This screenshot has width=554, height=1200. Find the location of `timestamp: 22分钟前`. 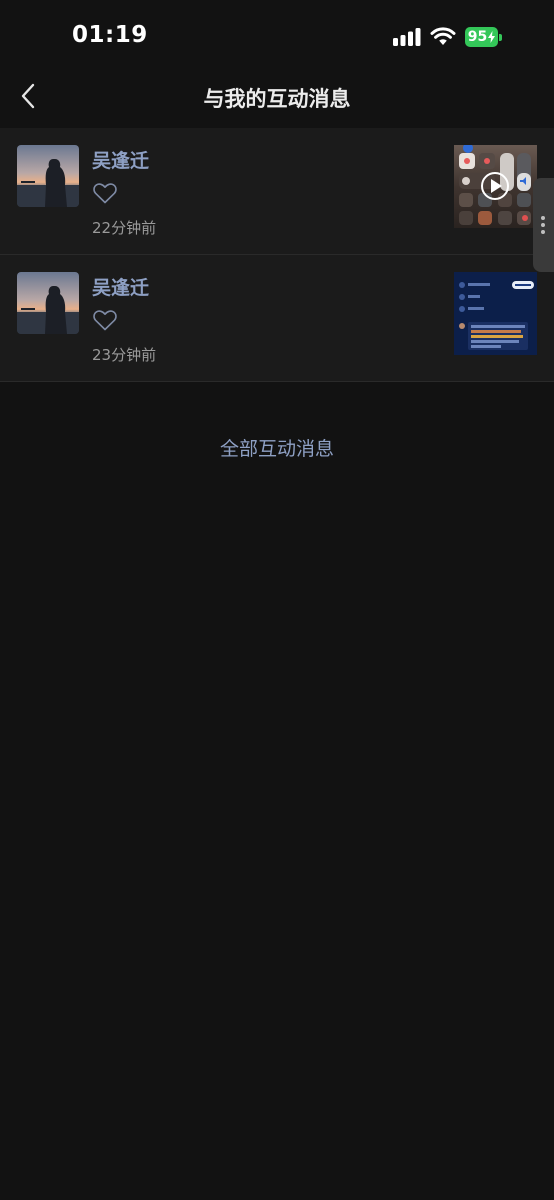

timestamp: 22分钟前 is located at coordinates (124, 228).